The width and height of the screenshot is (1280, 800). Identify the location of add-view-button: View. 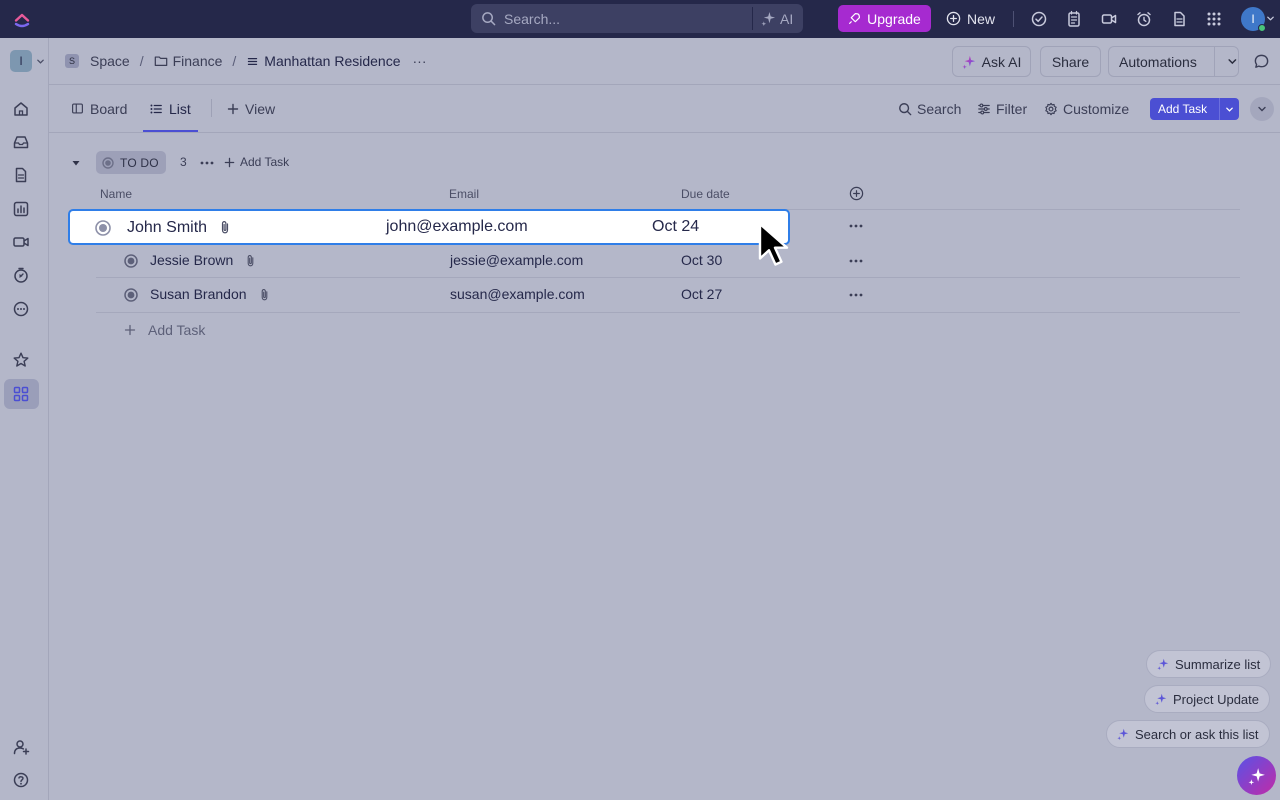
(251, 108).